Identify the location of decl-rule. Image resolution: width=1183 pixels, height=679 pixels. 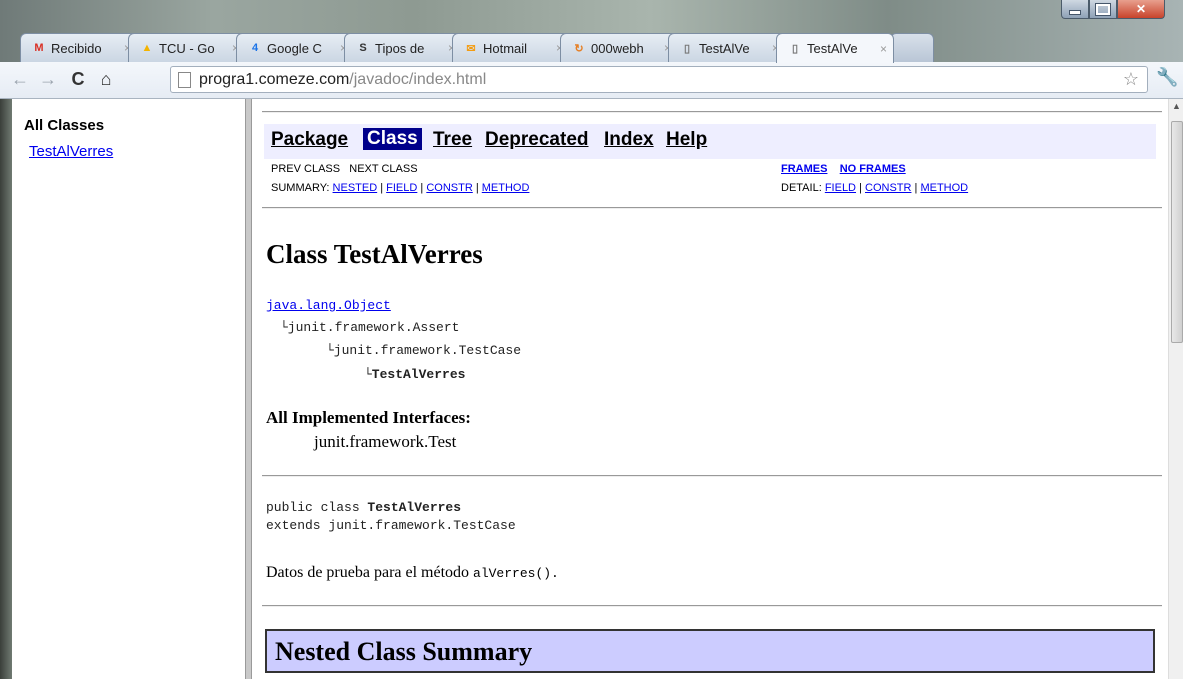
(712, 476).